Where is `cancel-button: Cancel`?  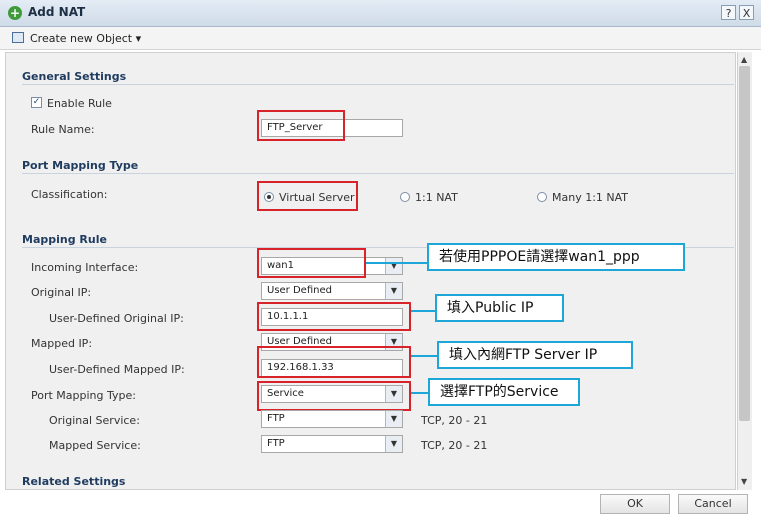
cancel-button: Cancel is located at coordinates (713, 504).